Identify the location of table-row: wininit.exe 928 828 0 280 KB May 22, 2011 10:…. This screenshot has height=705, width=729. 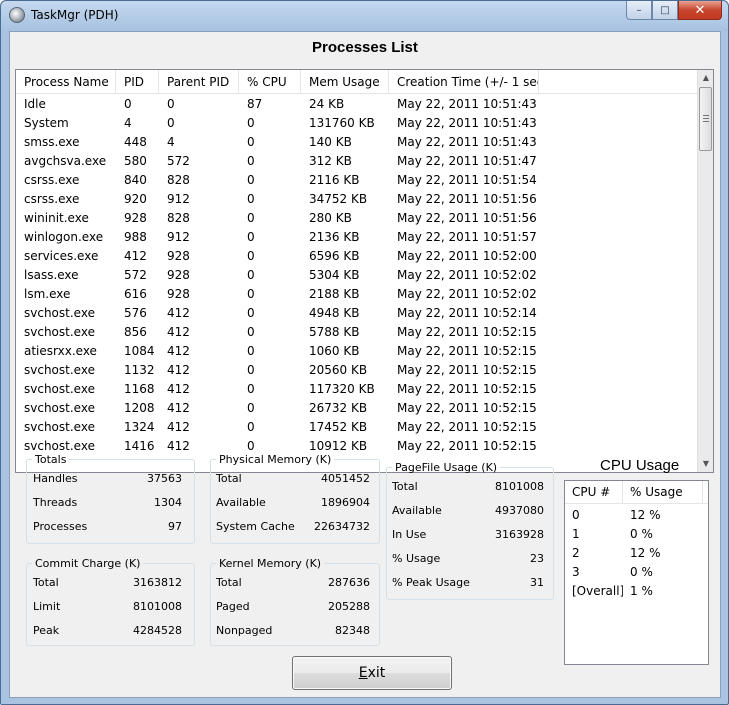
(357, 218).